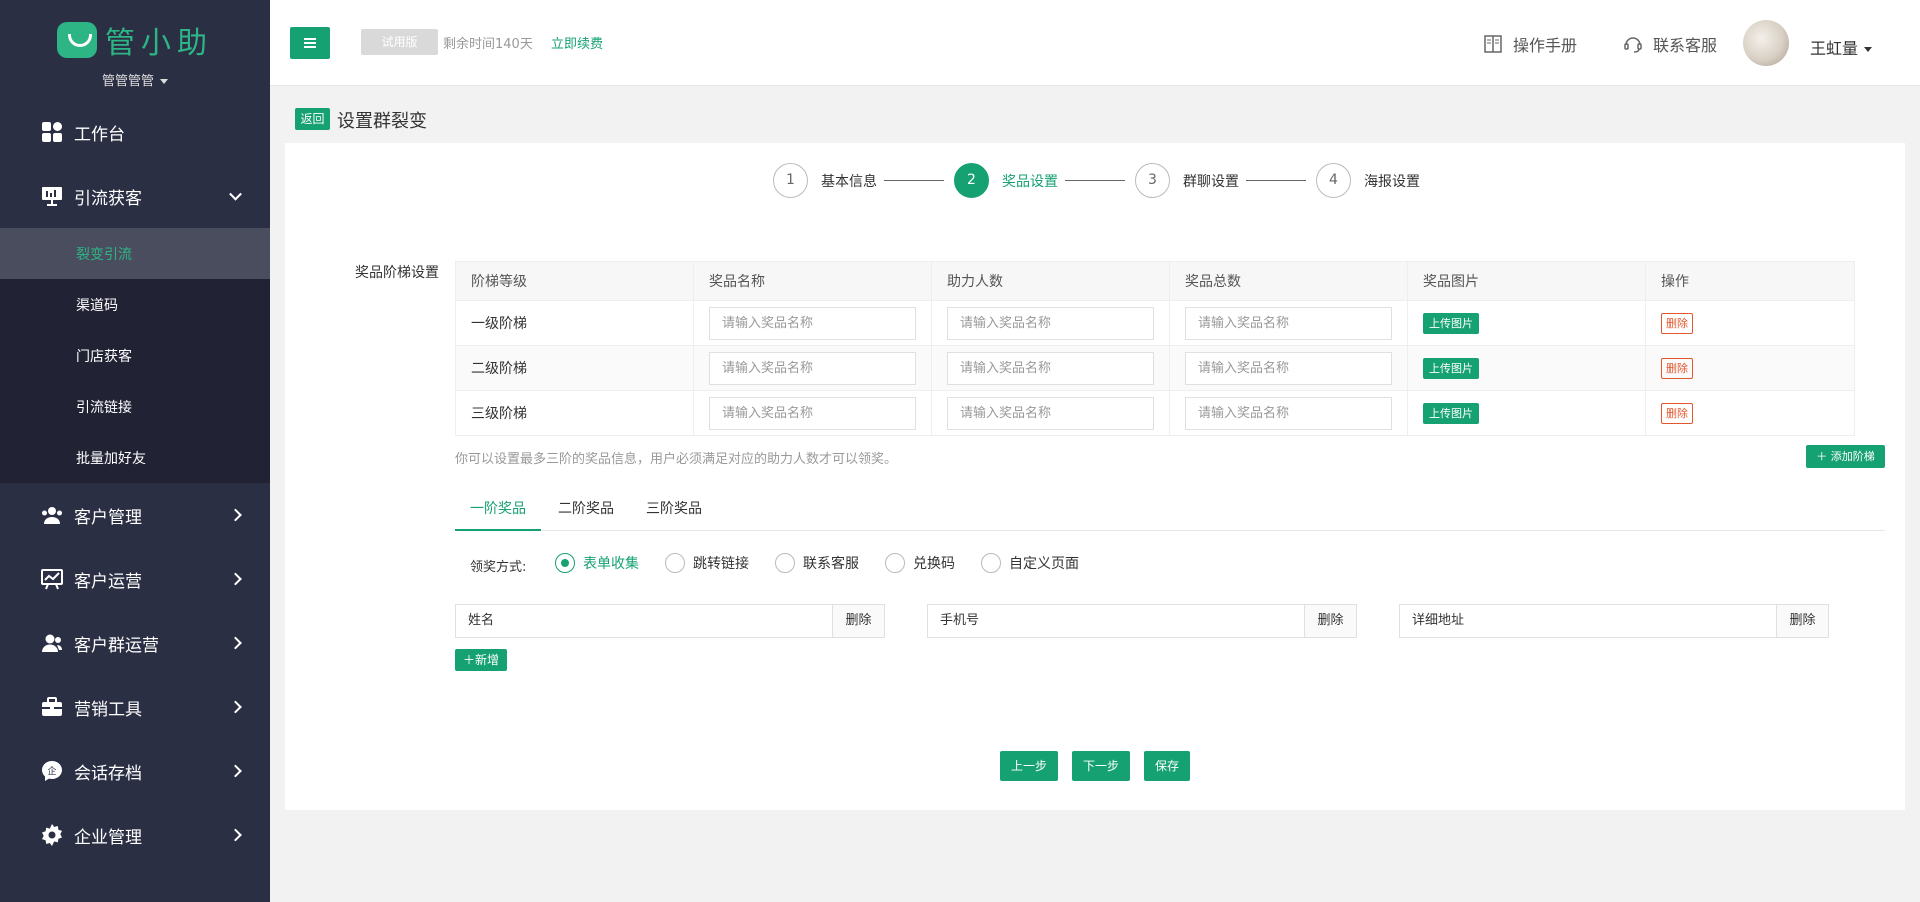 This screenshot has height=902, width=1920. I want to click on tier-level: 二级阶梯, so click(574, 368).